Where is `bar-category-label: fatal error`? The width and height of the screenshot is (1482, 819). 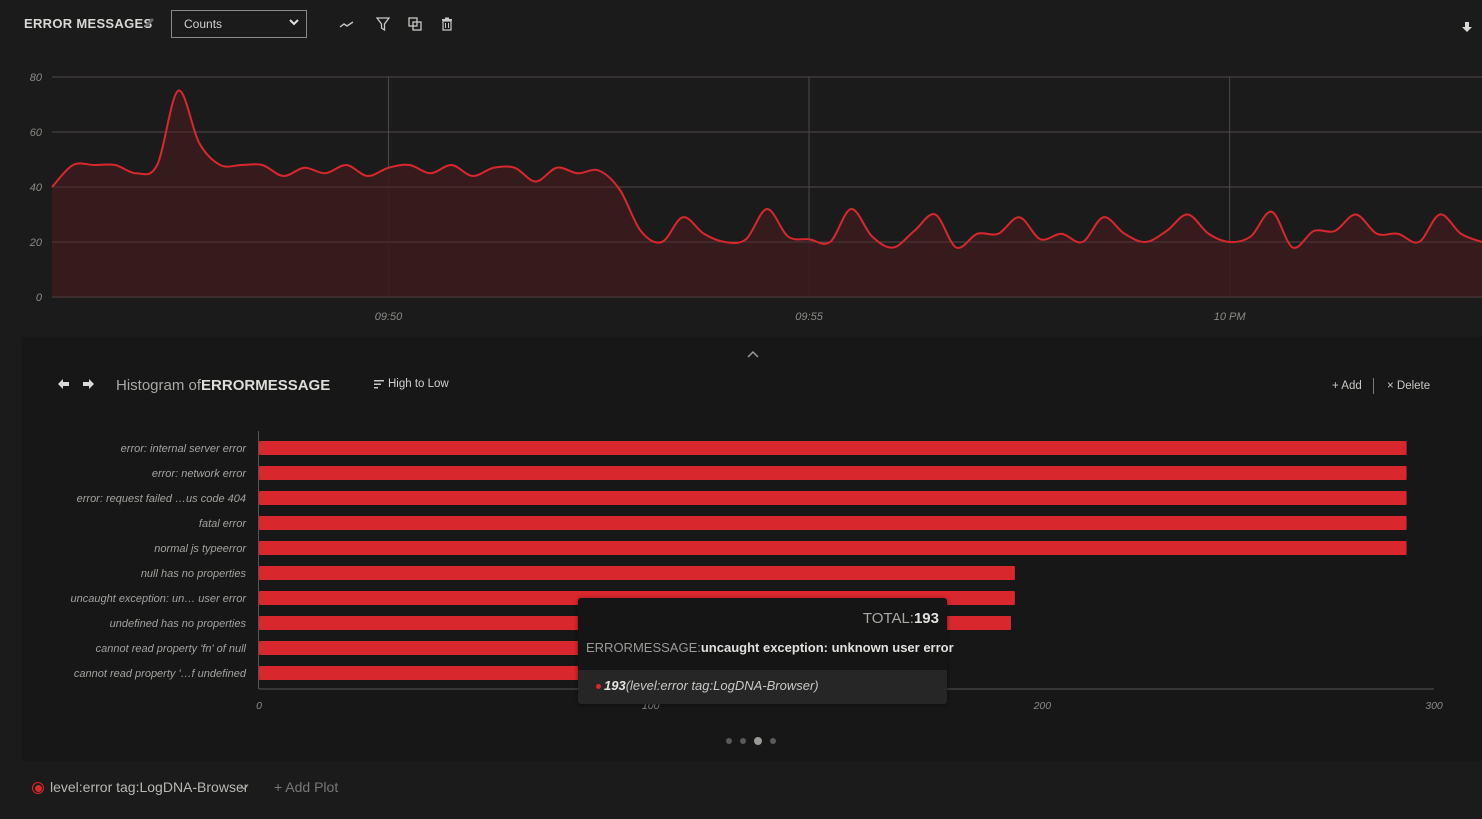 bar-category-label: fatal error is located at coordinates (223, 524).